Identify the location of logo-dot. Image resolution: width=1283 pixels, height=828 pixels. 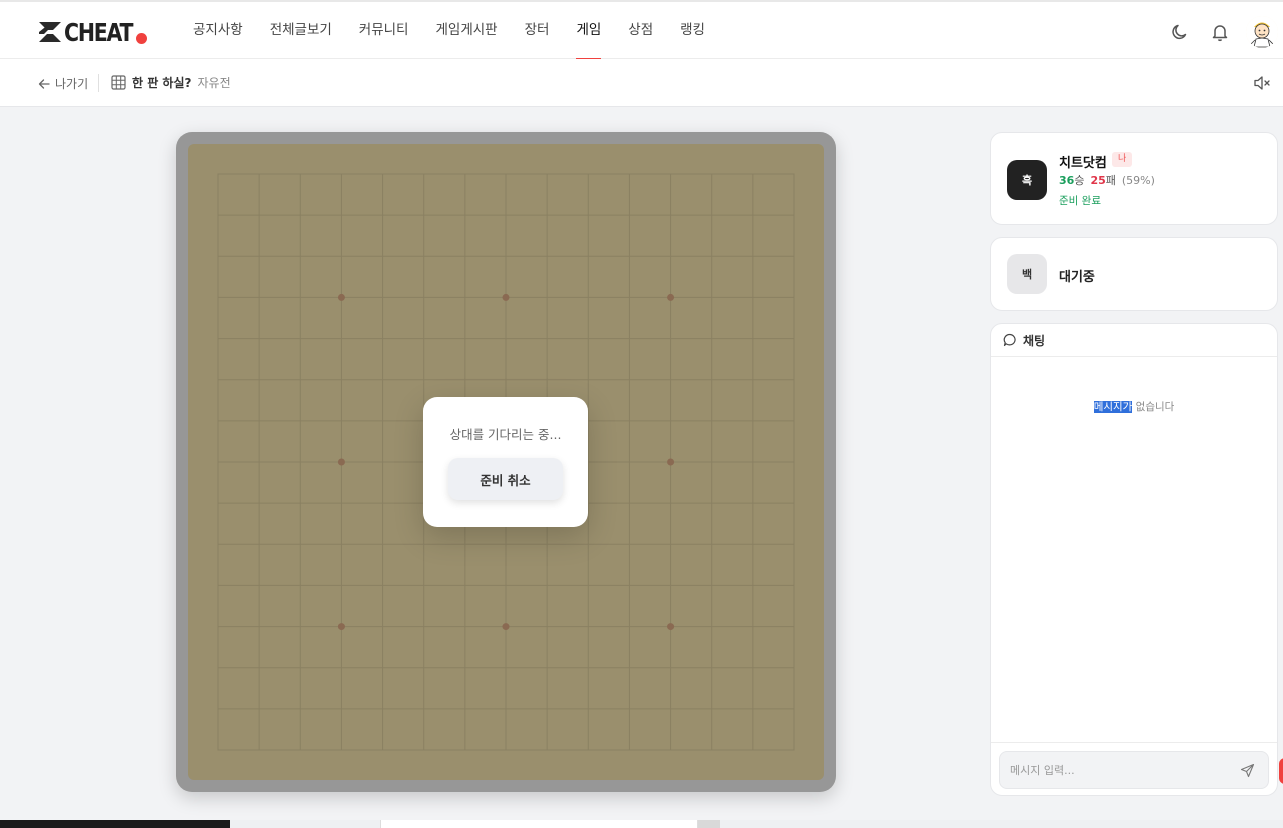
(141, 38).